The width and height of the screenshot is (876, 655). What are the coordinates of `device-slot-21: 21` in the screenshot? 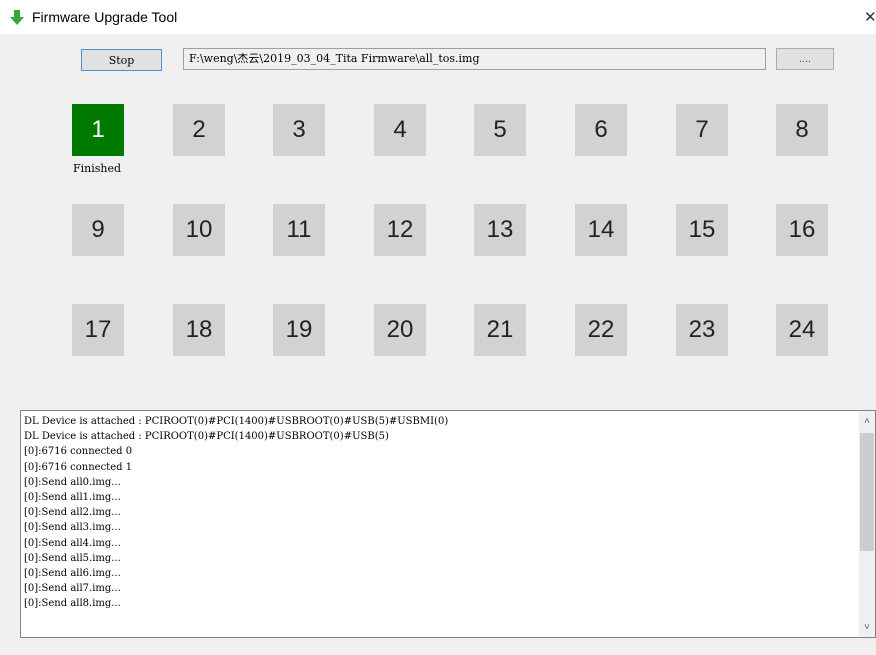 It's located at (500, 330).